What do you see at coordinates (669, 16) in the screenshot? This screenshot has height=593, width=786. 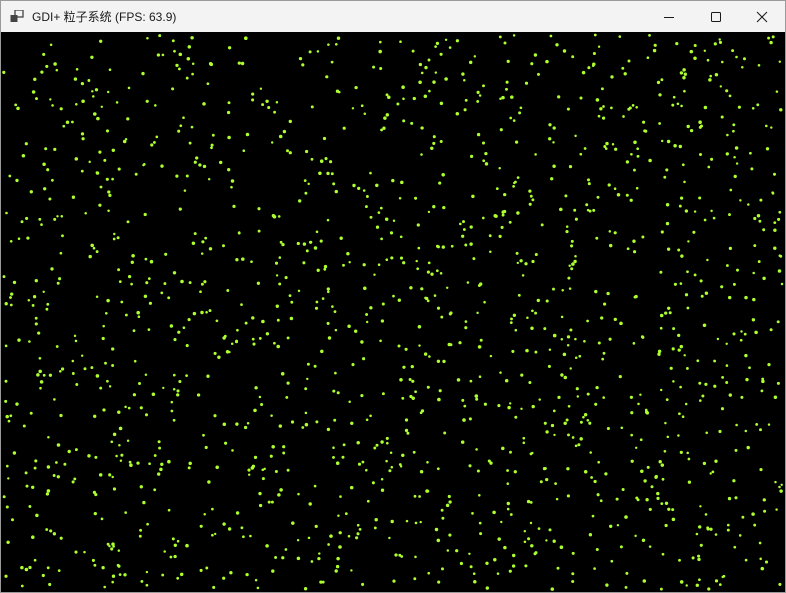 I see `minimize-button` at bounding box center [669, 16].